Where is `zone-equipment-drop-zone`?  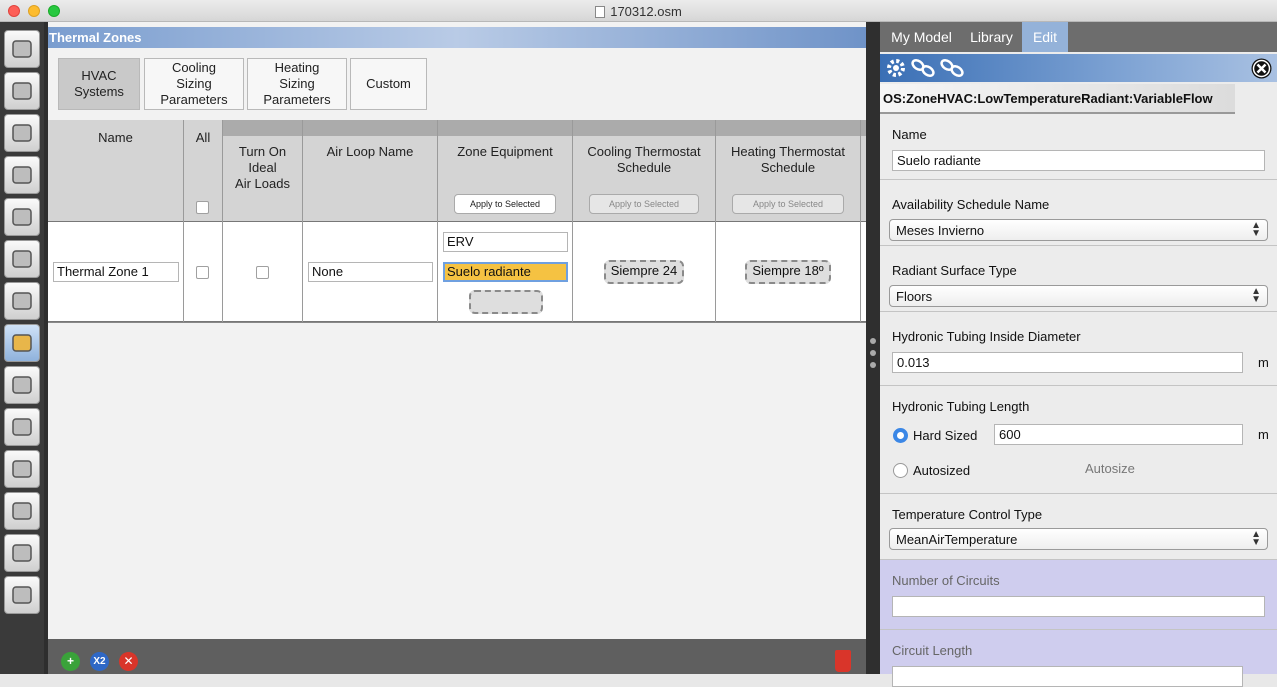 zone-equipment-drop-zone is located at coordinates (506, 302).